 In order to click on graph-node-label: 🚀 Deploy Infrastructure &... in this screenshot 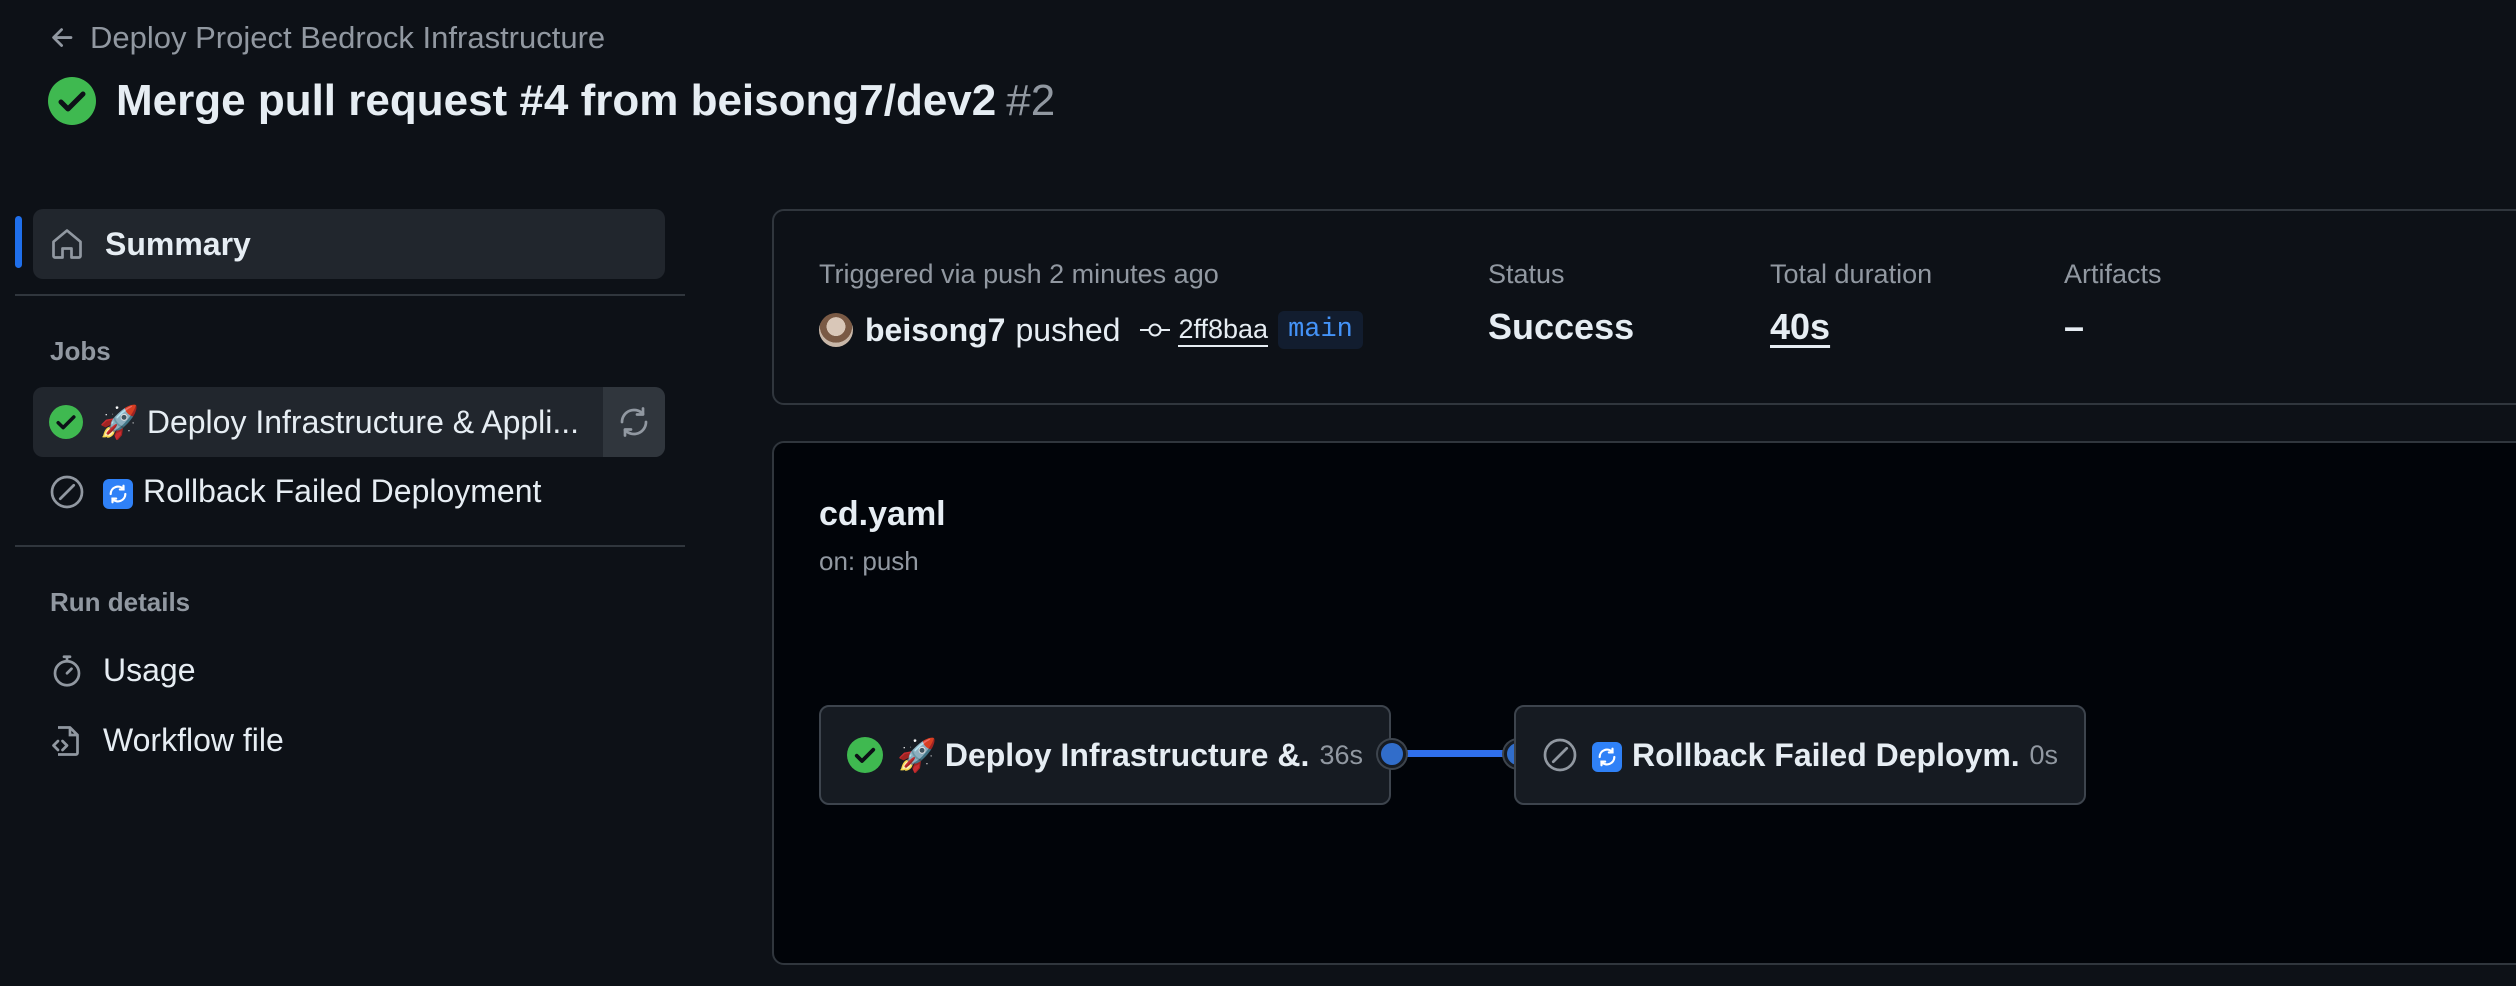, I will do `click(1103, 755)`.